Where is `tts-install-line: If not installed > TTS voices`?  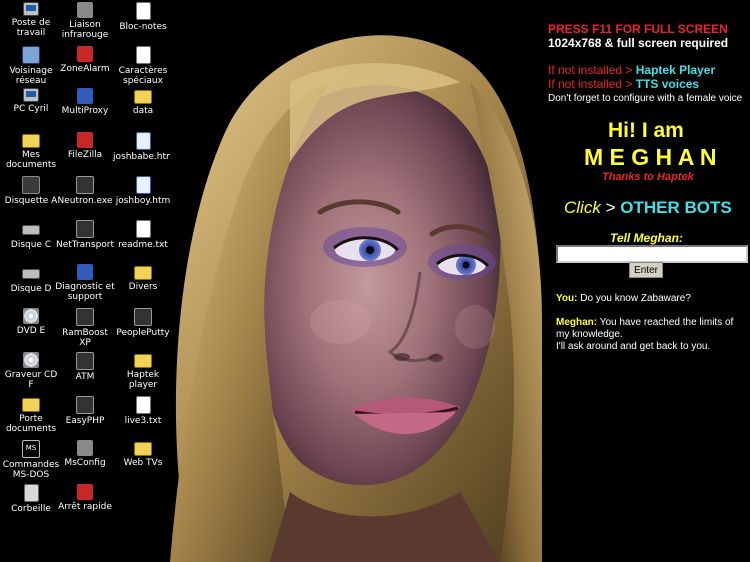 tts-install-line: If not installed > TTS voices is located at coordinates (623, 84).